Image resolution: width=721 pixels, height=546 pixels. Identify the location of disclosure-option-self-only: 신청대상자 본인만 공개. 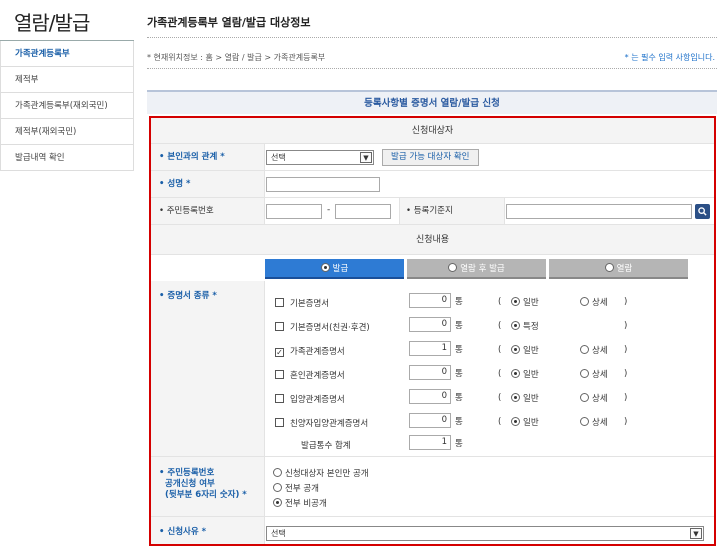
(321, 473).